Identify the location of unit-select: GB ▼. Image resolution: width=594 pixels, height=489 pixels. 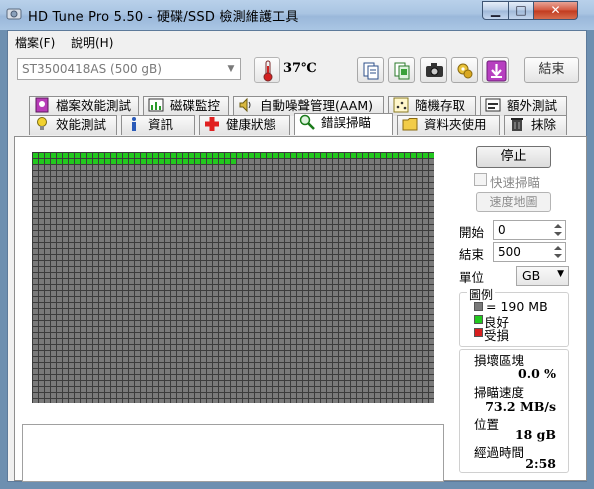
(542, 276).